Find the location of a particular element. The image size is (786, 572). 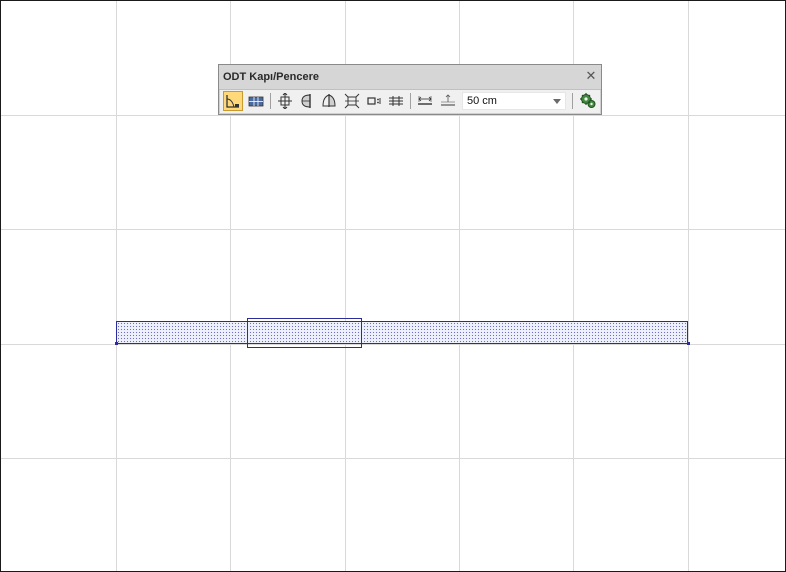

measure-height-icon is located at coordinates (448, 100).